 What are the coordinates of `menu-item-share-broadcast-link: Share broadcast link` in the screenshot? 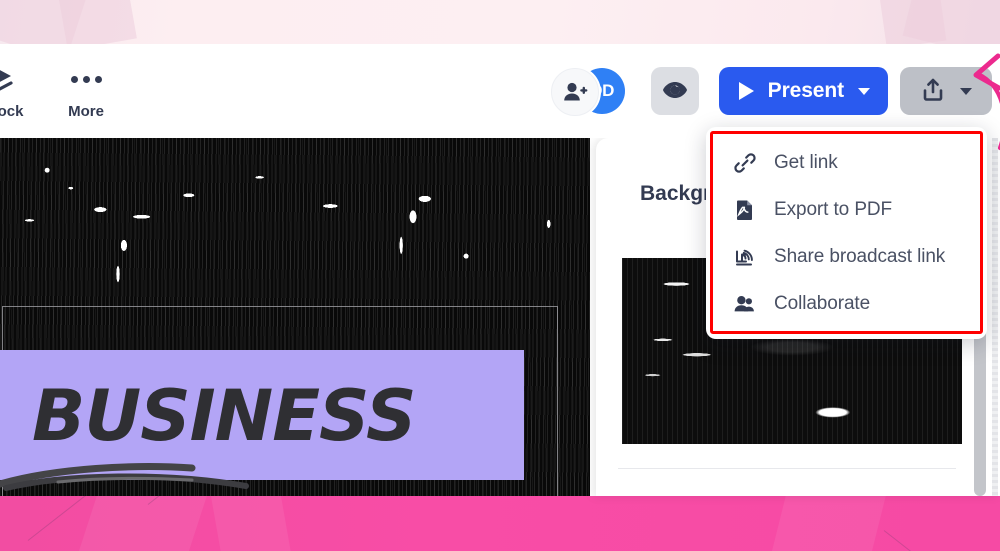 It's located at (846, 256).